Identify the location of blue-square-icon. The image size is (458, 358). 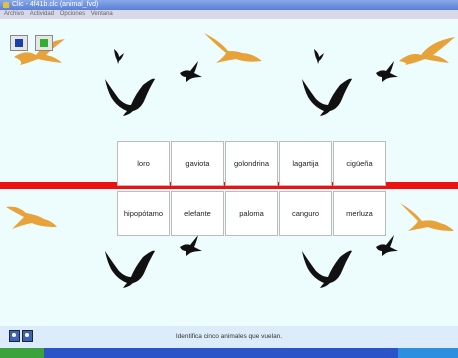
(19, 43).